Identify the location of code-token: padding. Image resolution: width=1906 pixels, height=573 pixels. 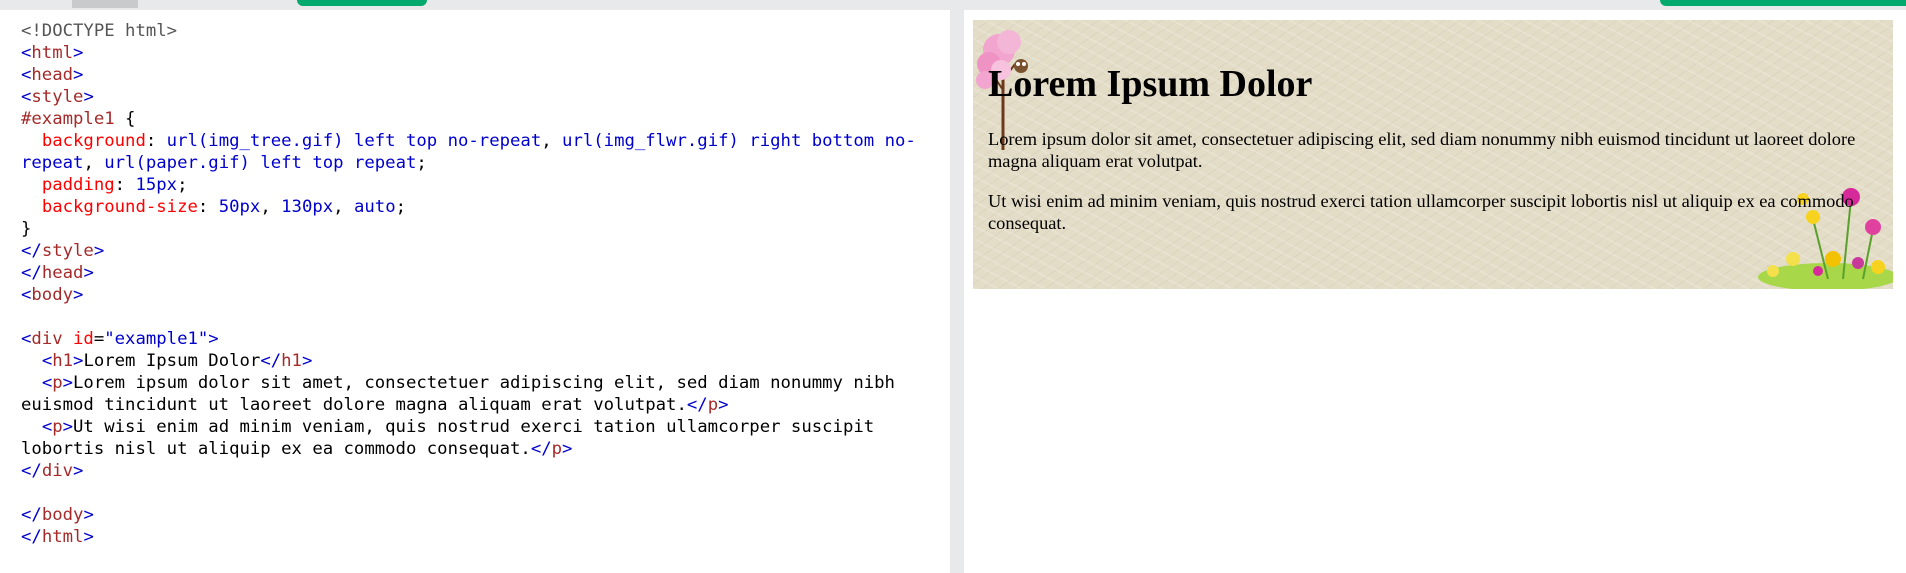
(78, 185).